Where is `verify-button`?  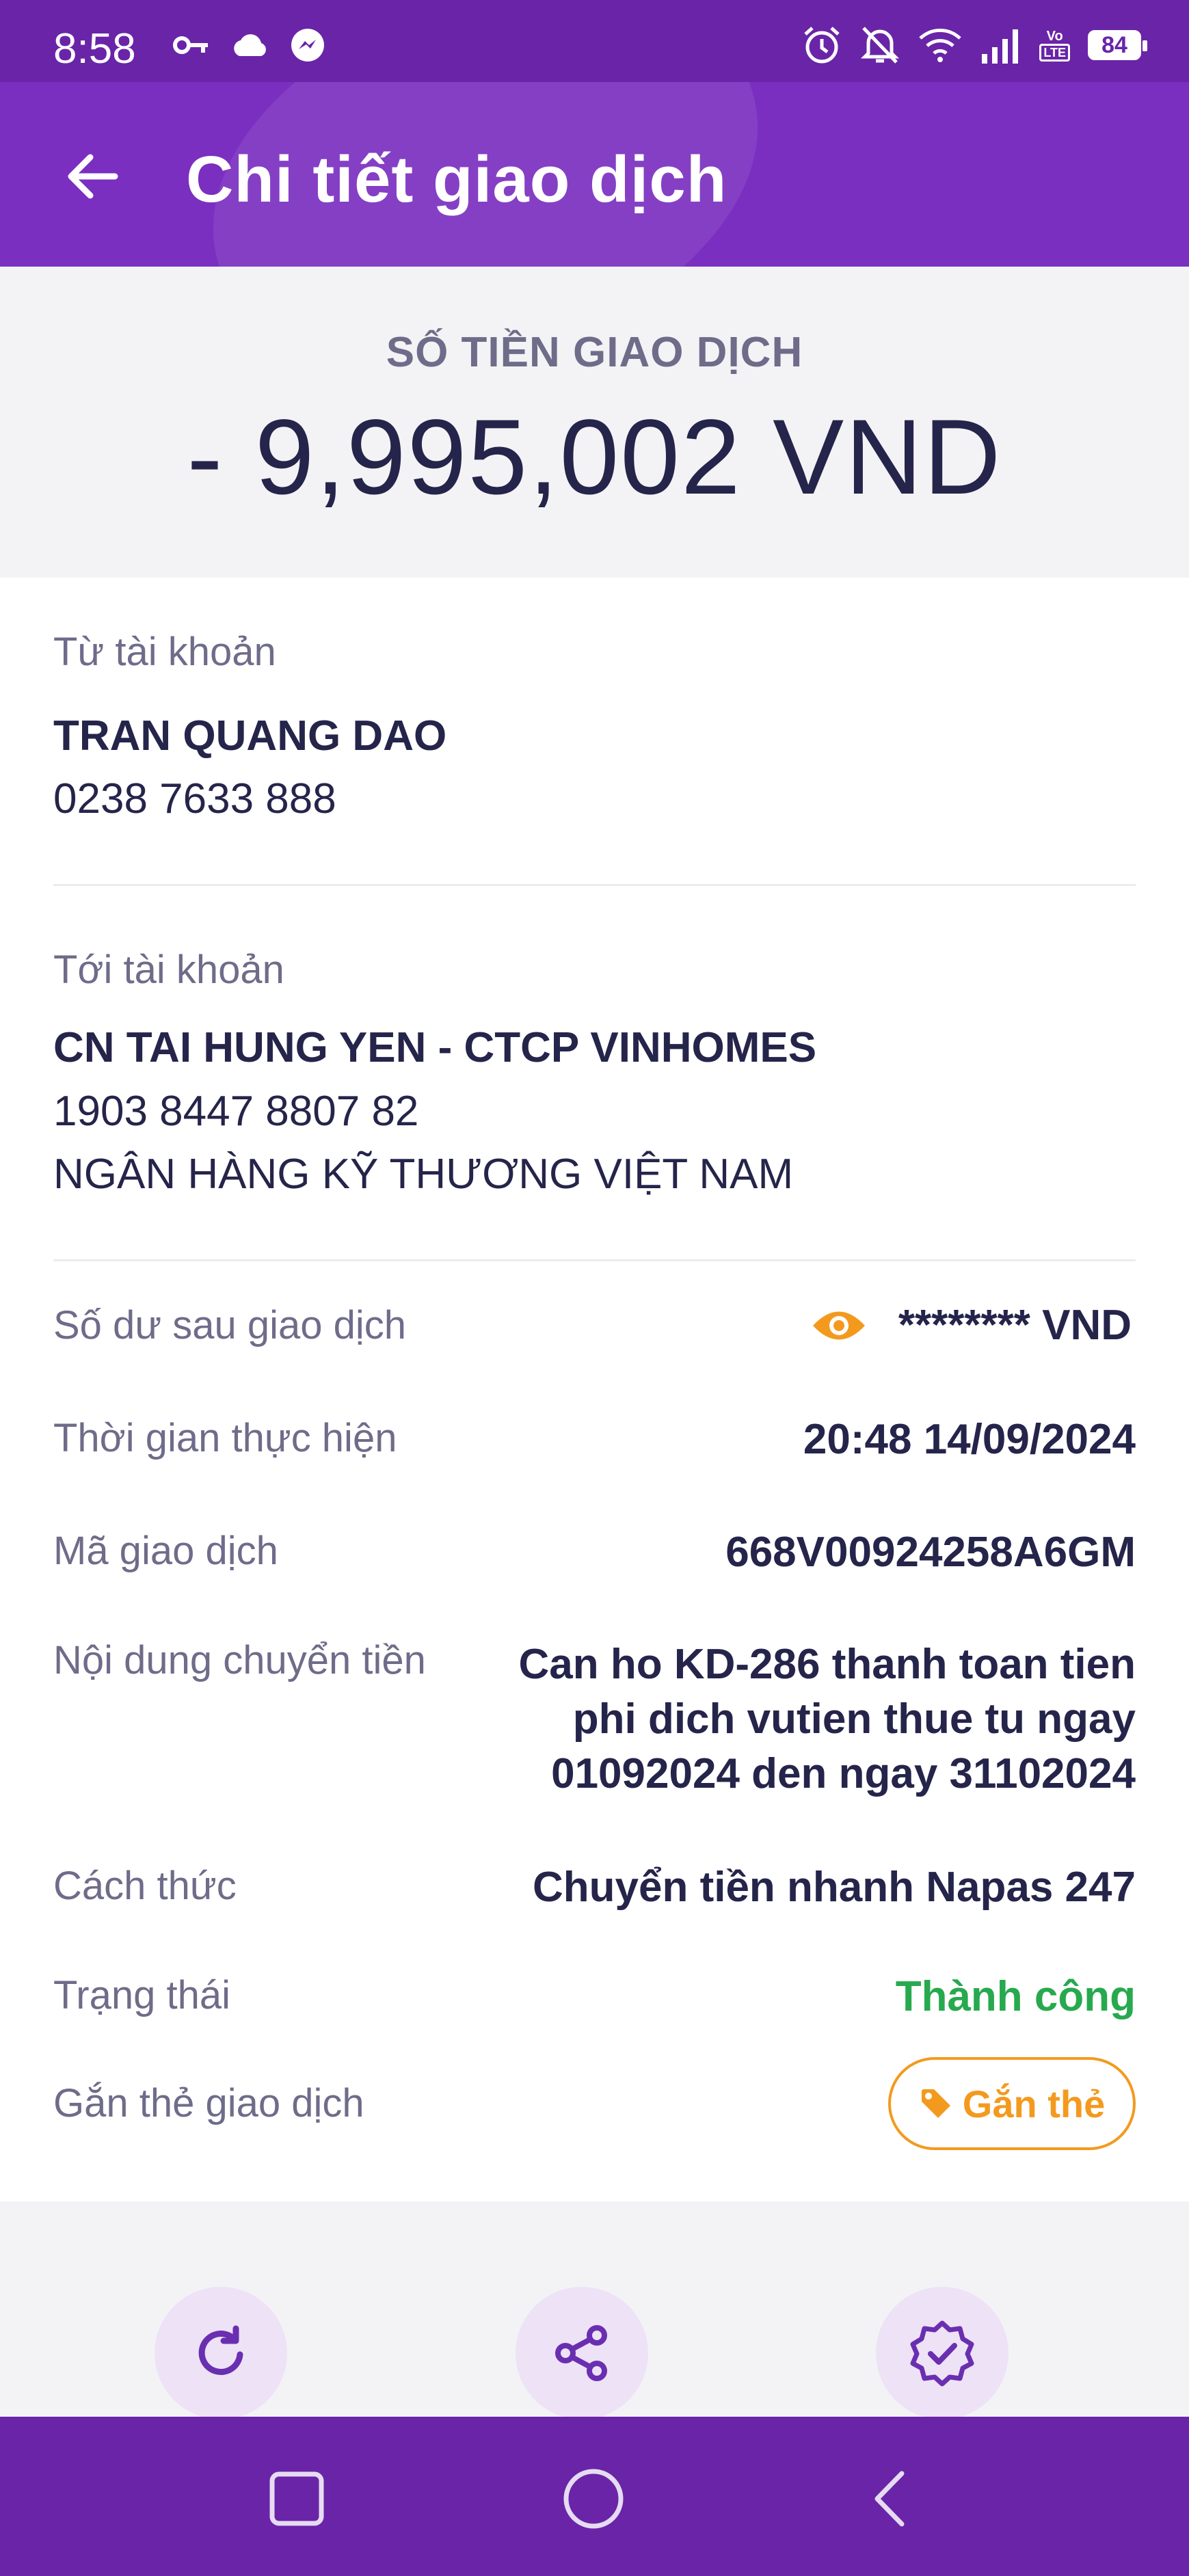
verify-button is located at coordinates (942, 2353).